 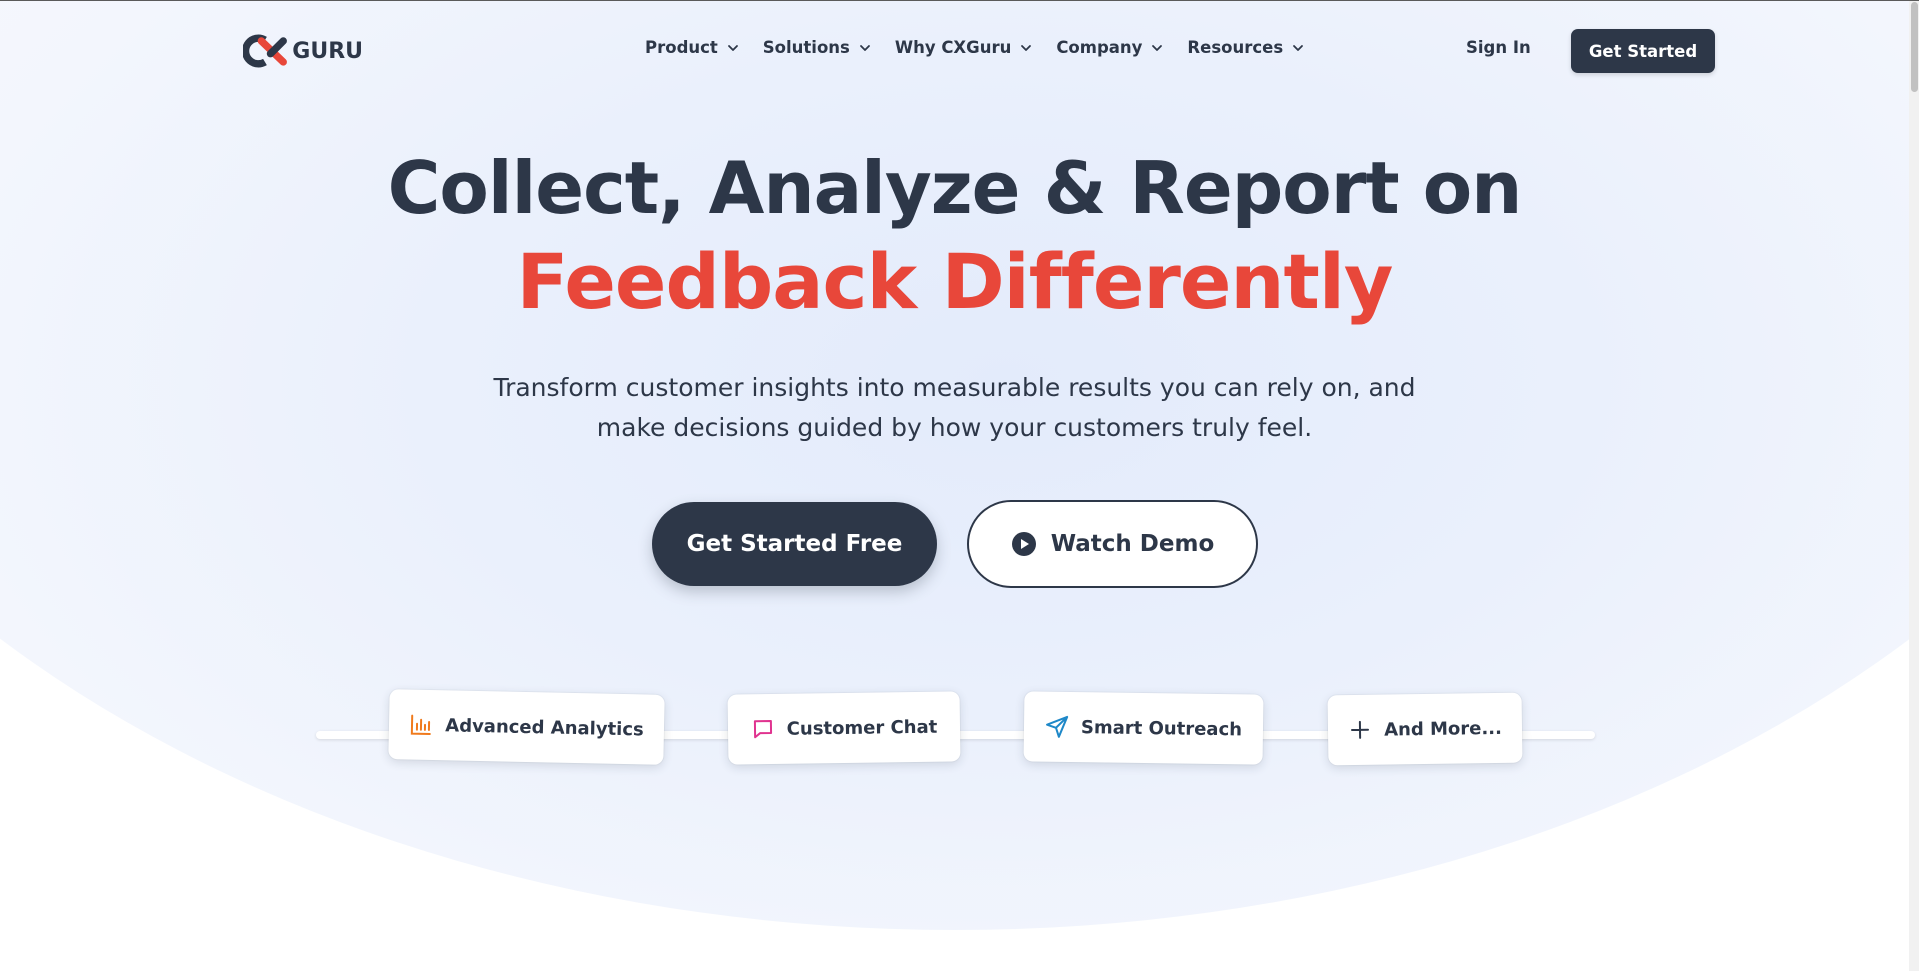 What do you see at coordinates (1914, 485) in the screenshot?
I see `vertical-scrollbar` at bounding box center [1914, 485].